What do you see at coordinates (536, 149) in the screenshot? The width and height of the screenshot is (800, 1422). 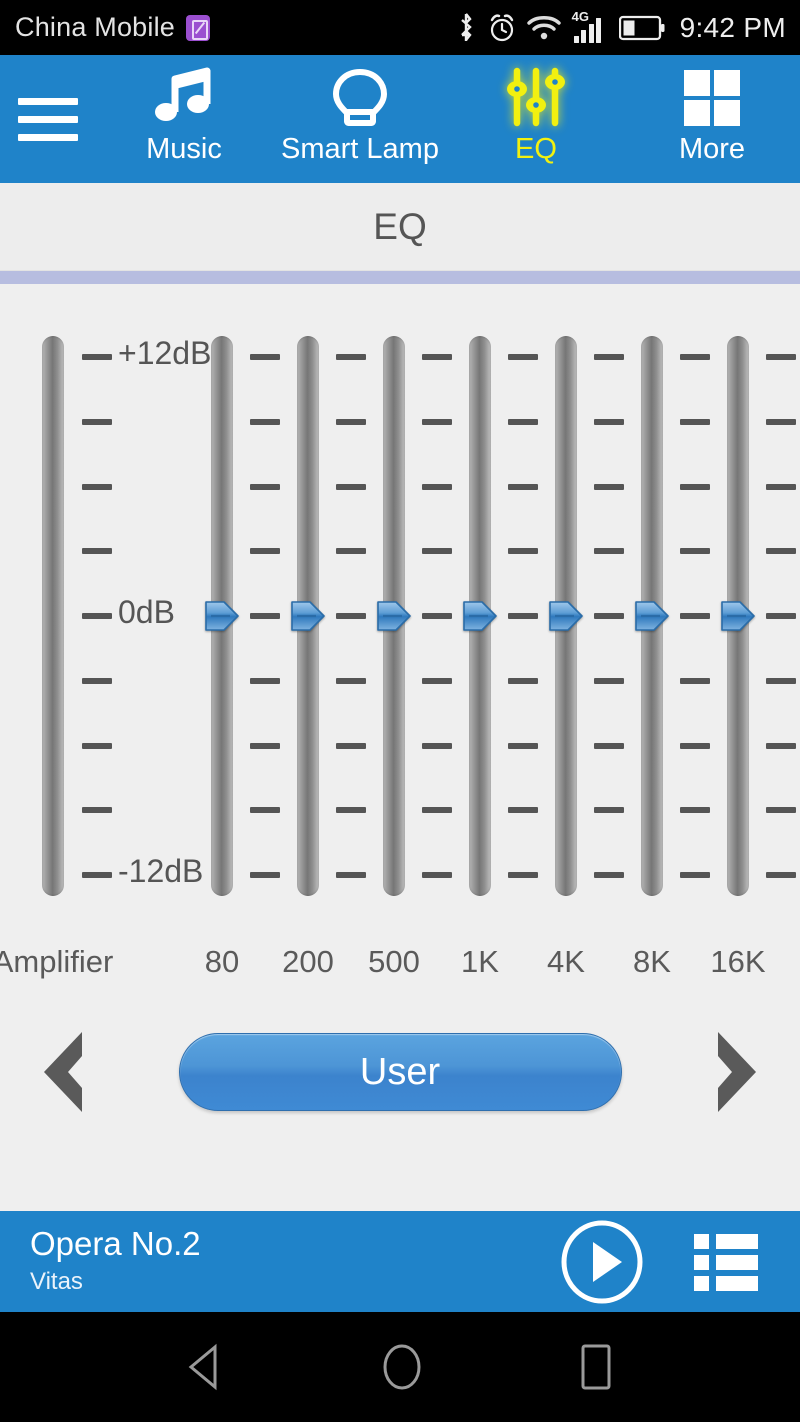 I see `nav-label-eq: EQ` at bounding box center [536, 149].